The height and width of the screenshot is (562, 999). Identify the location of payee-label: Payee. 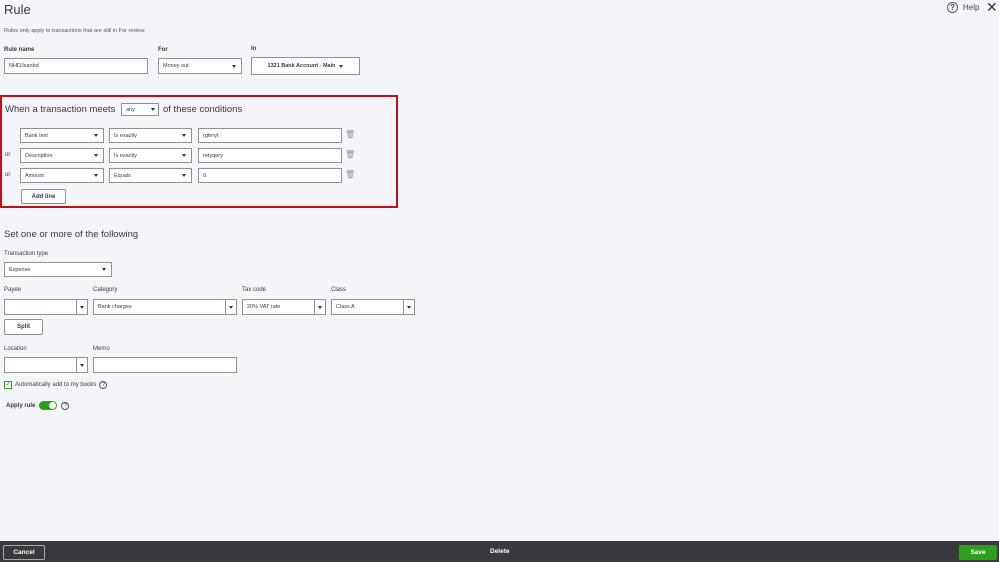
(13, 290).